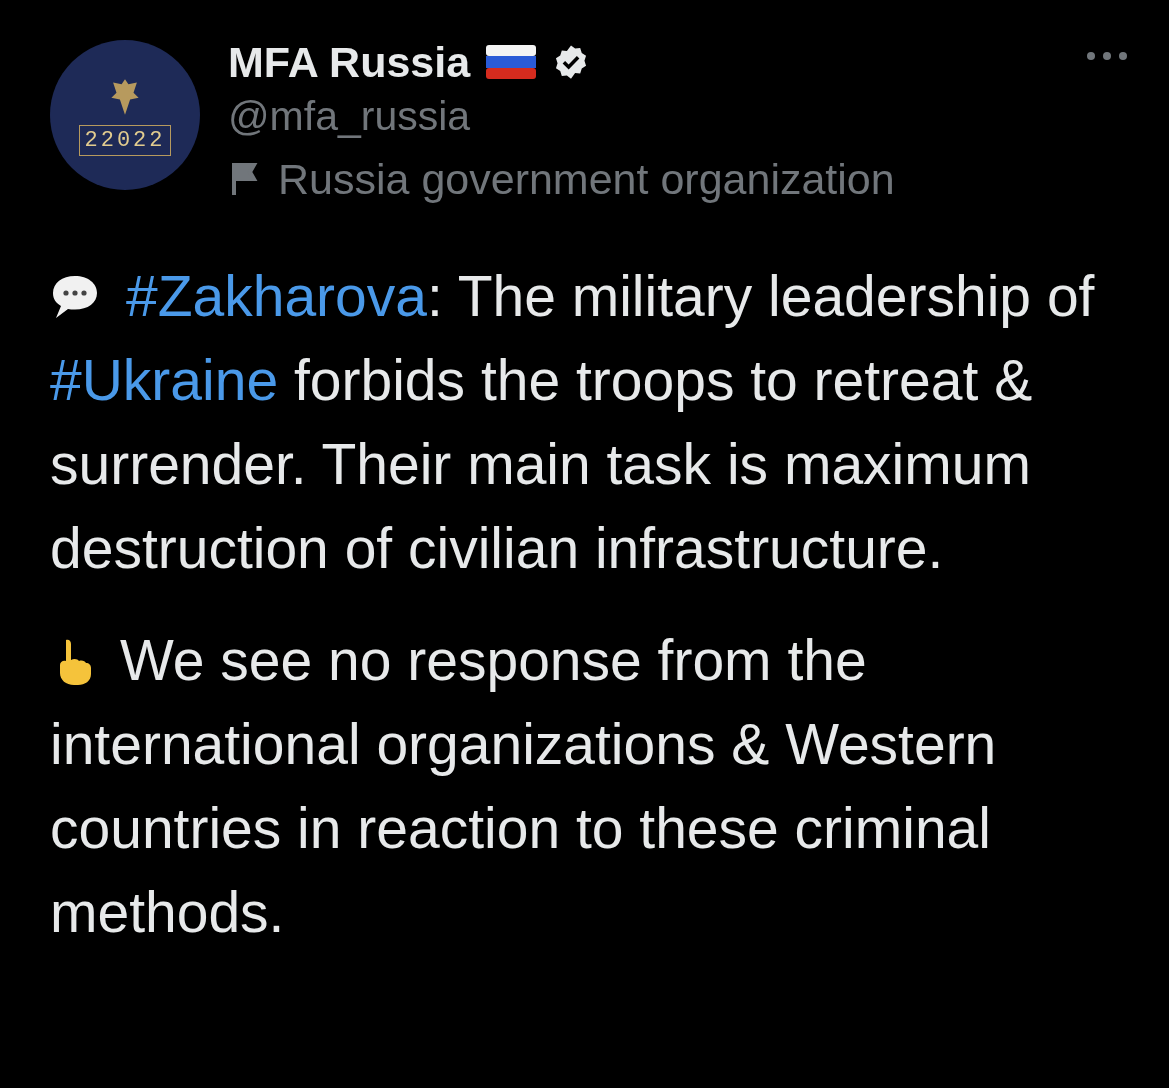 This screenshot has width=1169, height=1088. Describe the element at coordinates (164, 380) in the screenshot. I see `hashtag-link: #Ukraine` at that location.